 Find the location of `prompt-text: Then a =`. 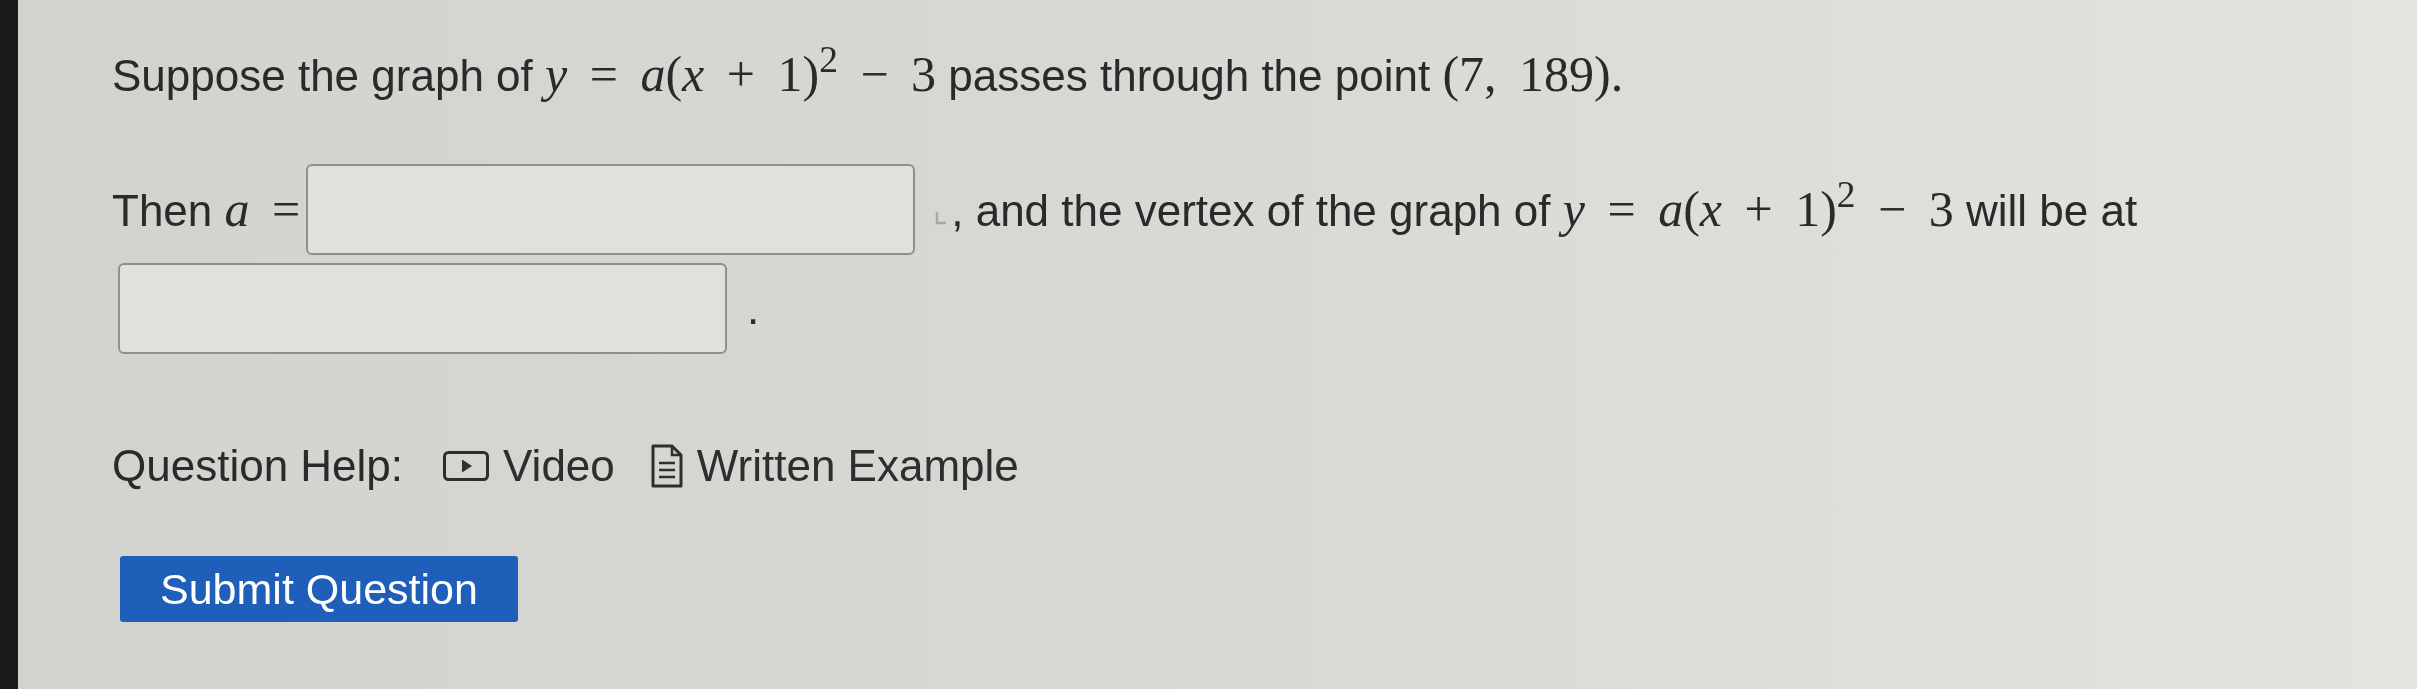

prompt-text: Then a = is located at coordinates (206, 209).